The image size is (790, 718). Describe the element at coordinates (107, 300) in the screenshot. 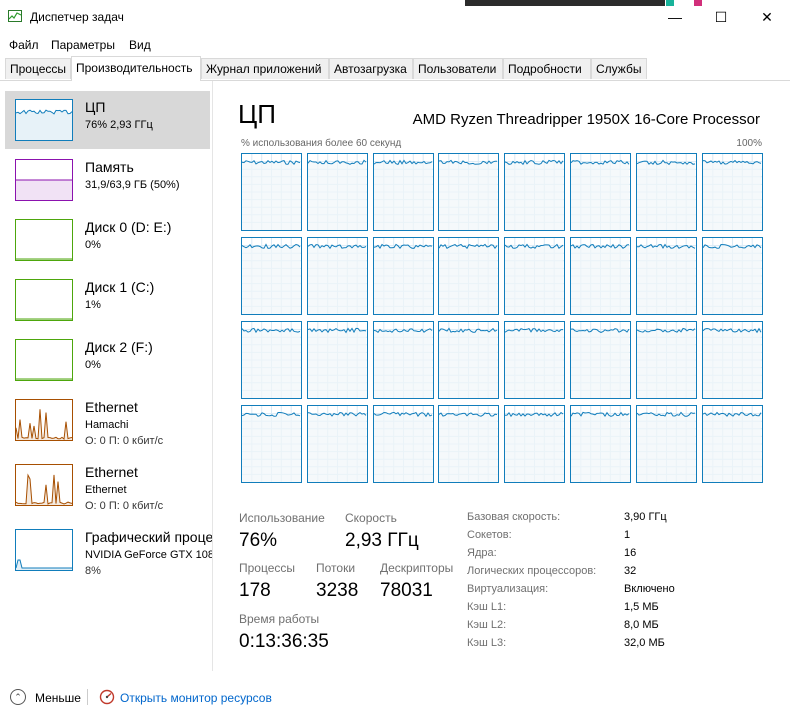

I see `sidebar-item-3: Диск 1 (C:) 1%` at that location.